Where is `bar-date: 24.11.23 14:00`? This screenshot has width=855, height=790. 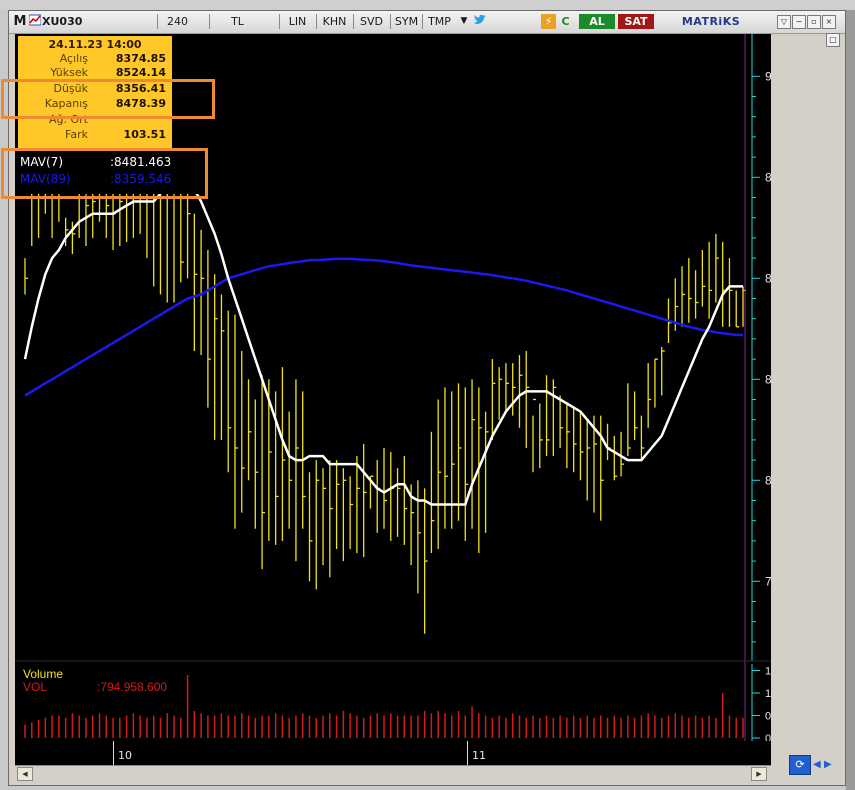
bar-date: 24.11.23 14:00 is located at coordinates (95, 44).